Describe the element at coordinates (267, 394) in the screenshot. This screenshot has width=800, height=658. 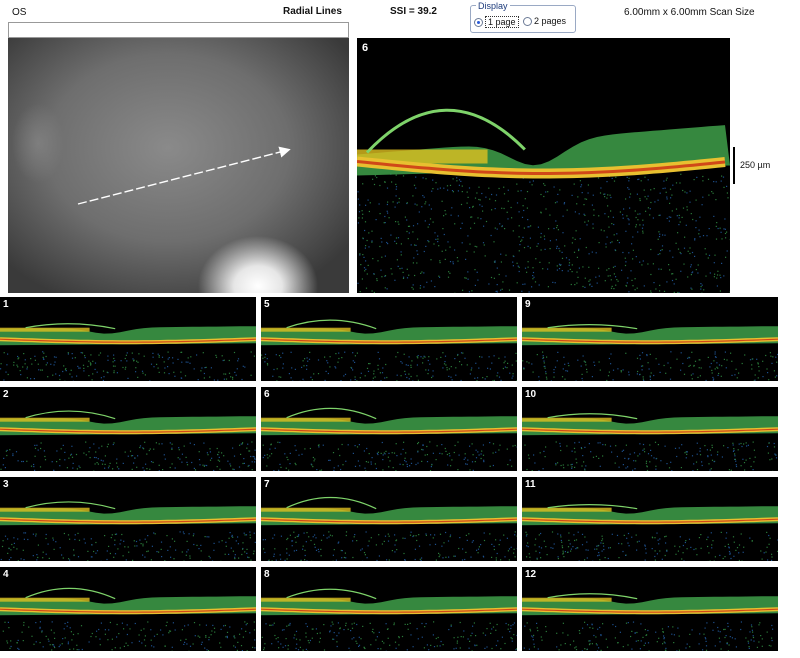
I see `thumbnail-scan-number: 6` at that location.